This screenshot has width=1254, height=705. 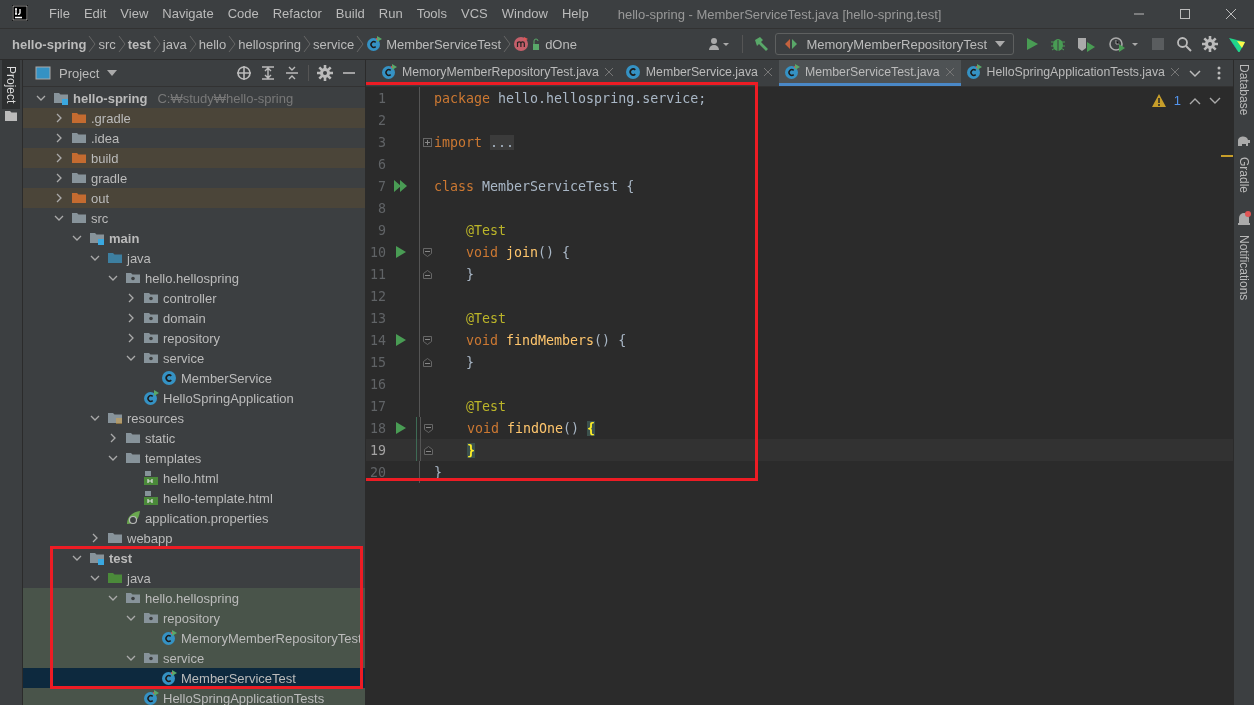 What do you see at coordinates (570, 98) in the screenshot?
I see `code-line: package hello.hellospring.service;` at bounding box center [570, 98].